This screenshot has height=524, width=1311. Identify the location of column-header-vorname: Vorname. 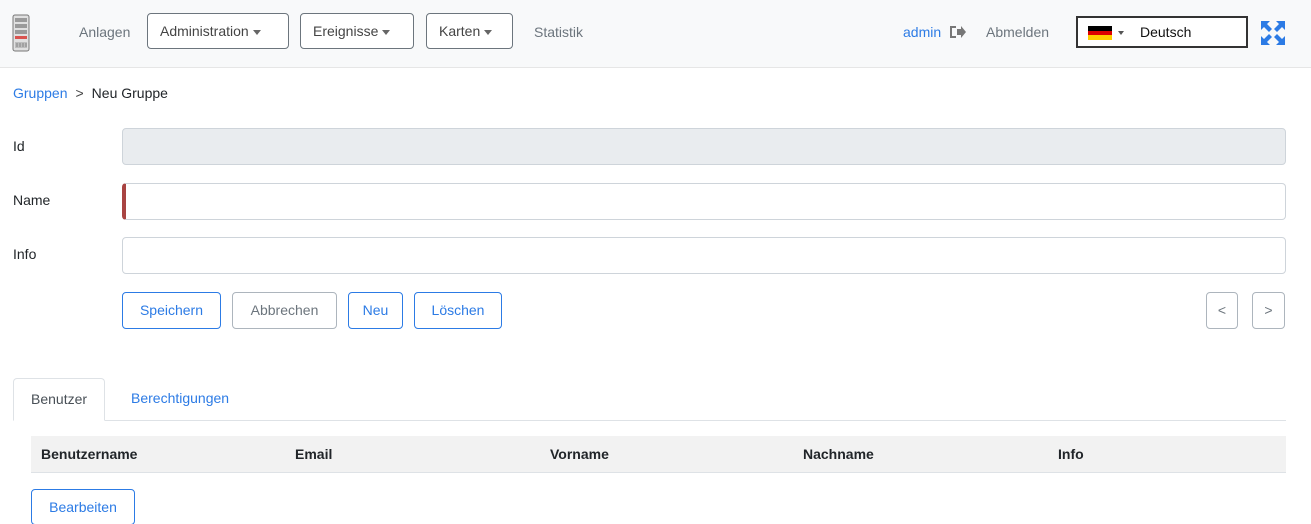
(579, 454).